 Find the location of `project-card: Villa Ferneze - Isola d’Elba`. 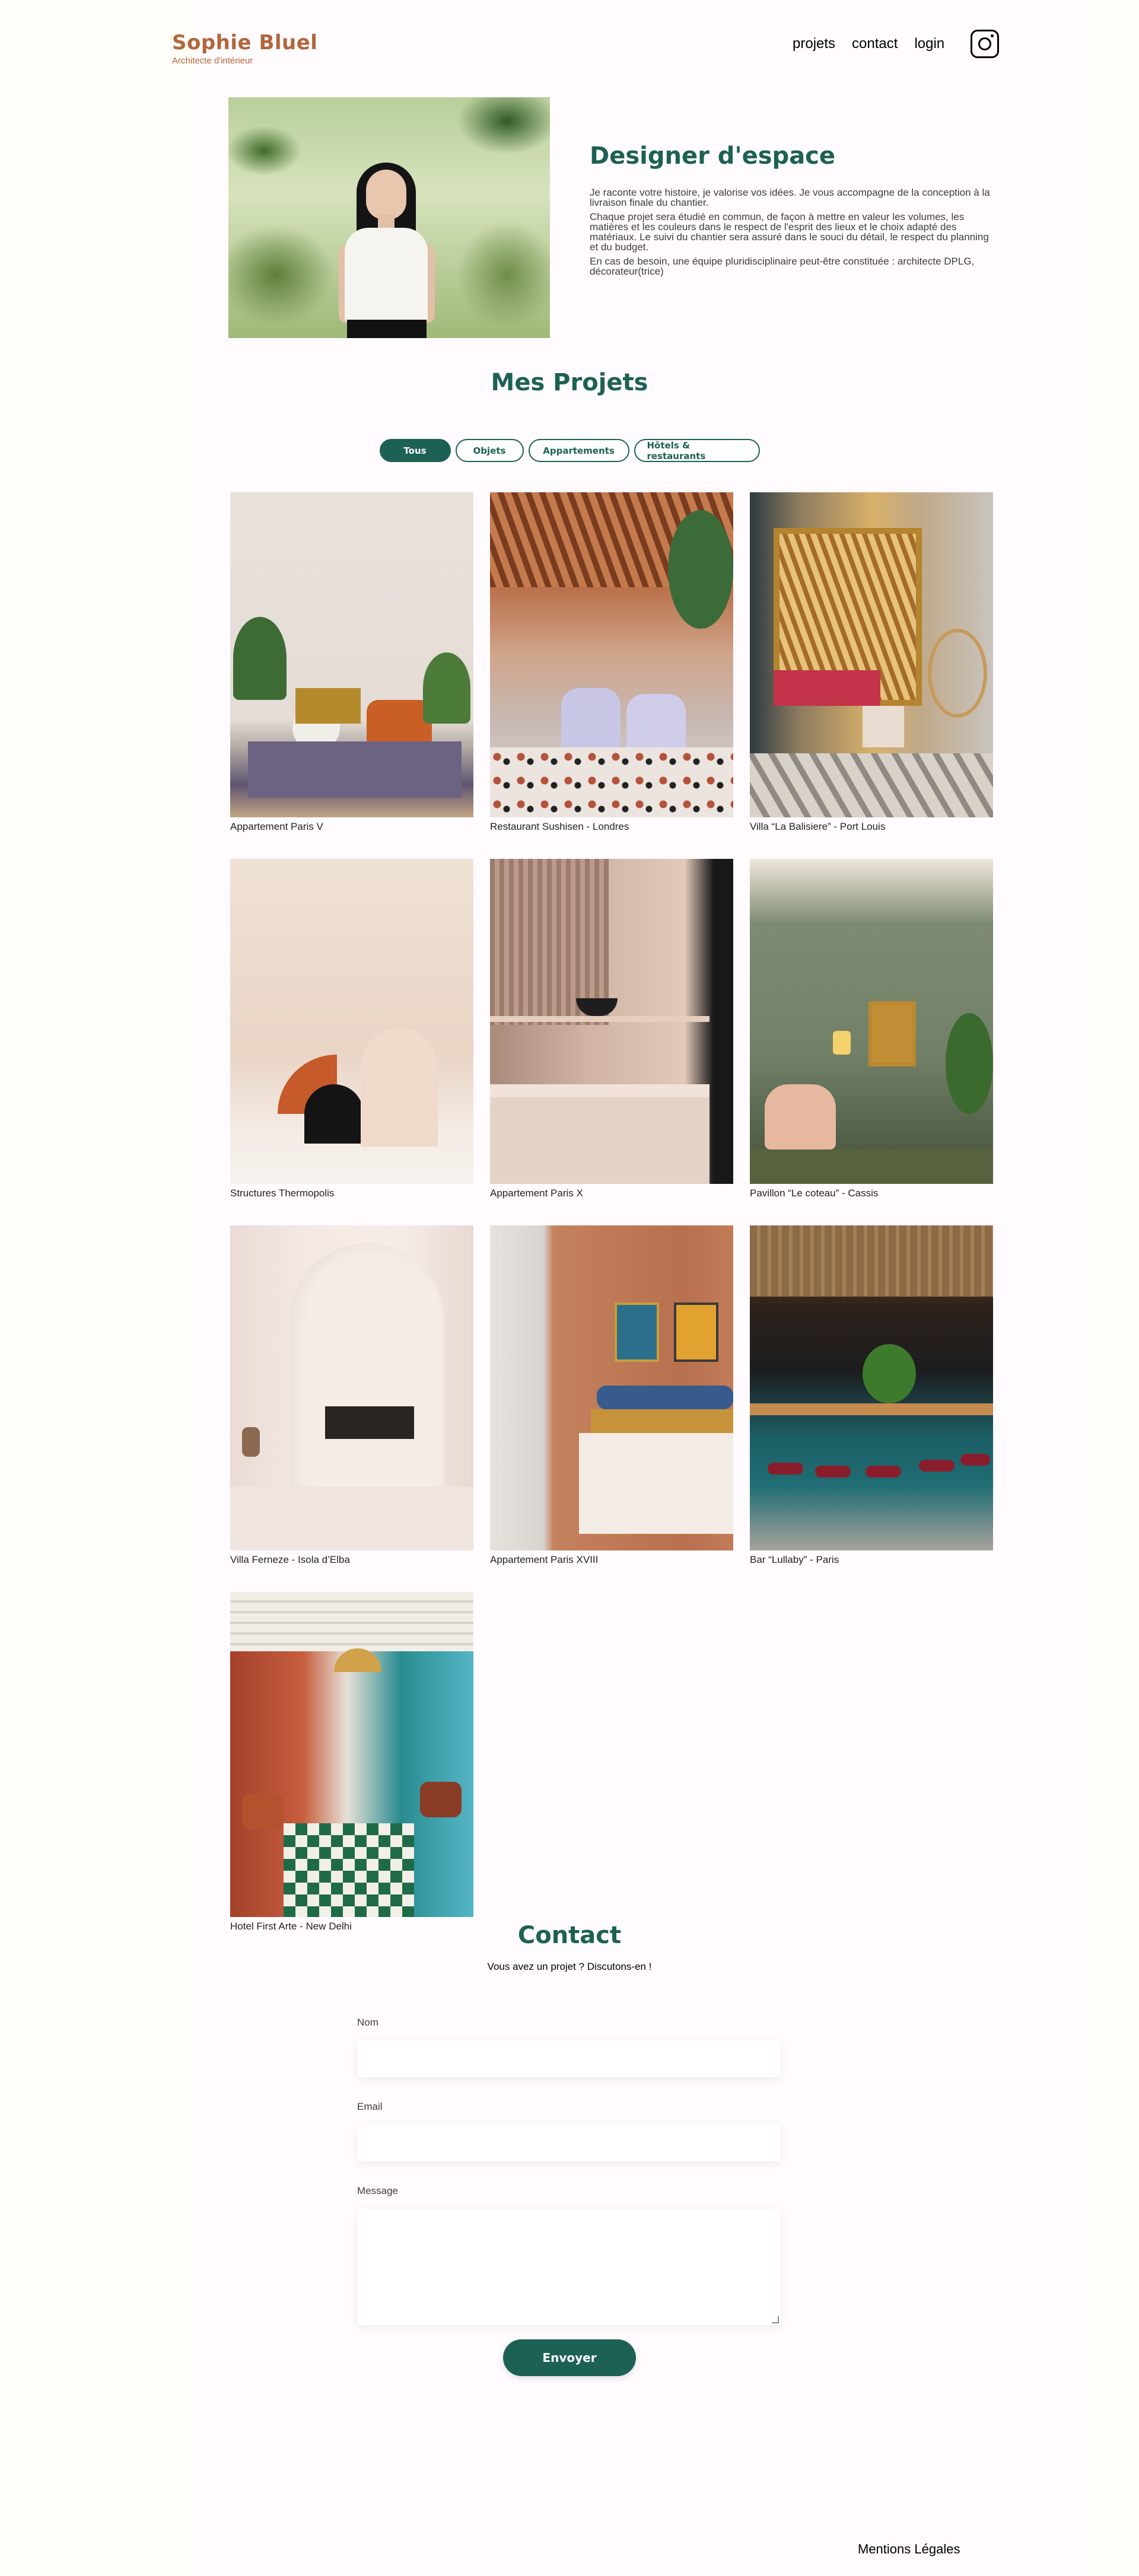

project-card: Villa Ferneze - Isola d’Elba is located at coordinates (351, 1395).